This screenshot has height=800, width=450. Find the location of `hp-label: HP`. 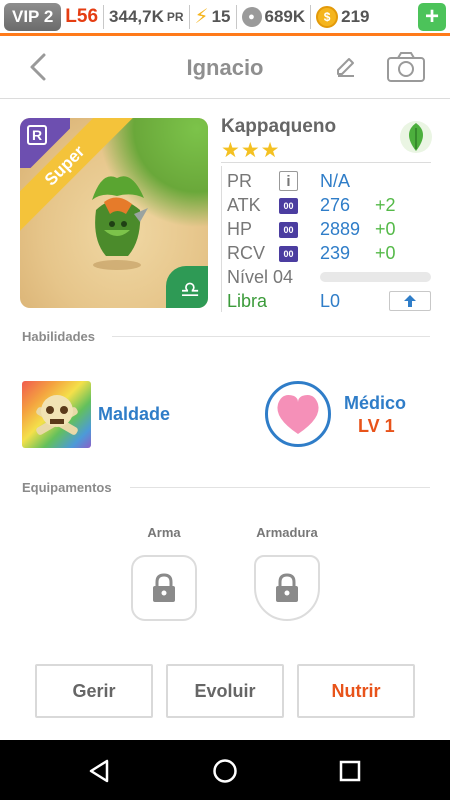

hp-label: HP is located at coordinates (240, 229).